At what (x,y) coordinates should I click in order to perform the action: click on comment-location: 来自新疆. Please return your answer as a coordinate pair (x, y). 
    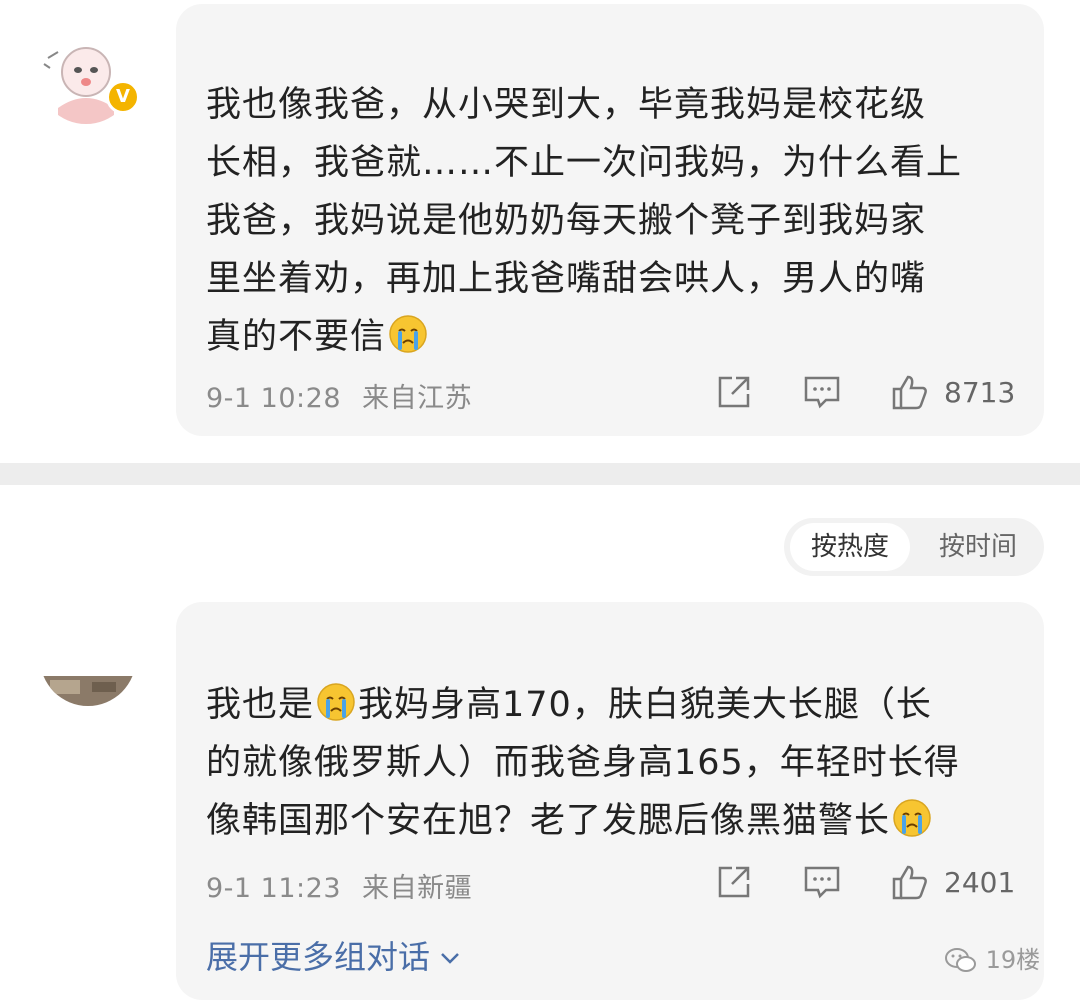
    Looking at the image, I should click on (417, 888).